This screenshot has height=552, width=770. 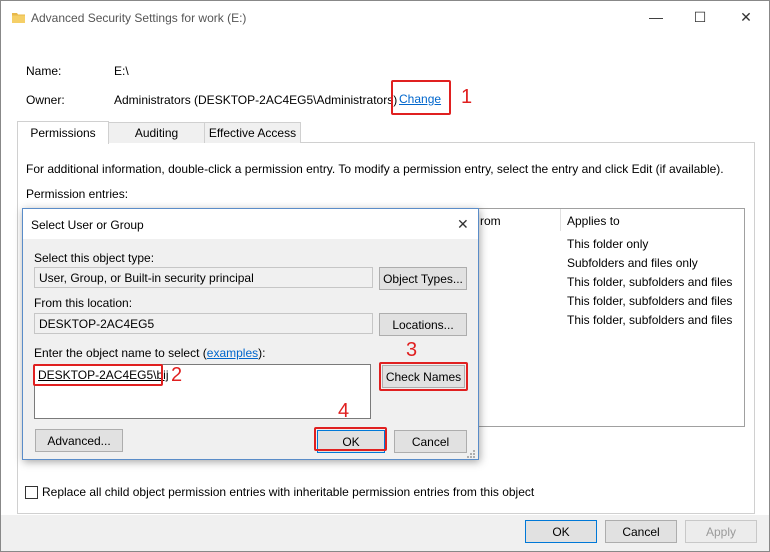 What do you see at coordinates (83, 303) in the screenshot?
I see `location-label: From this location:` at bounding box center [83, 303].